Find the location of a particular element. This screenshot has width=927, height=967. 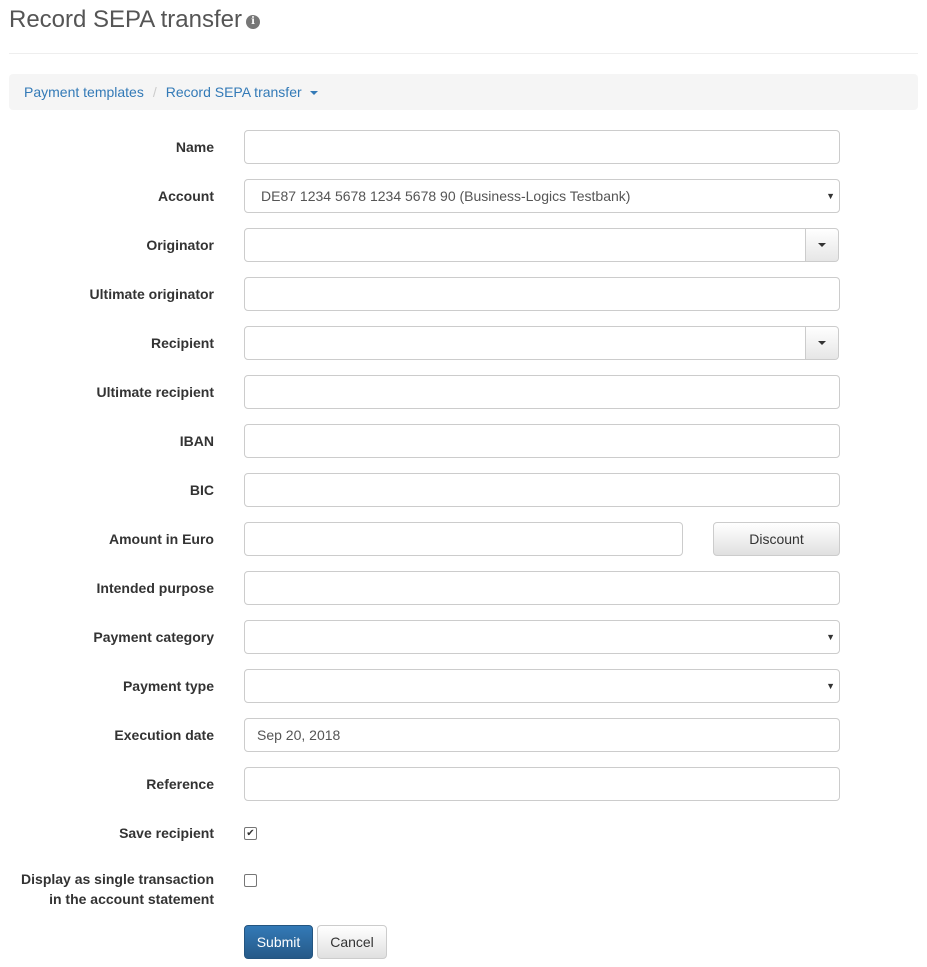

payment-category-row: Payment category ▼ is located at coordinates (463, 637).